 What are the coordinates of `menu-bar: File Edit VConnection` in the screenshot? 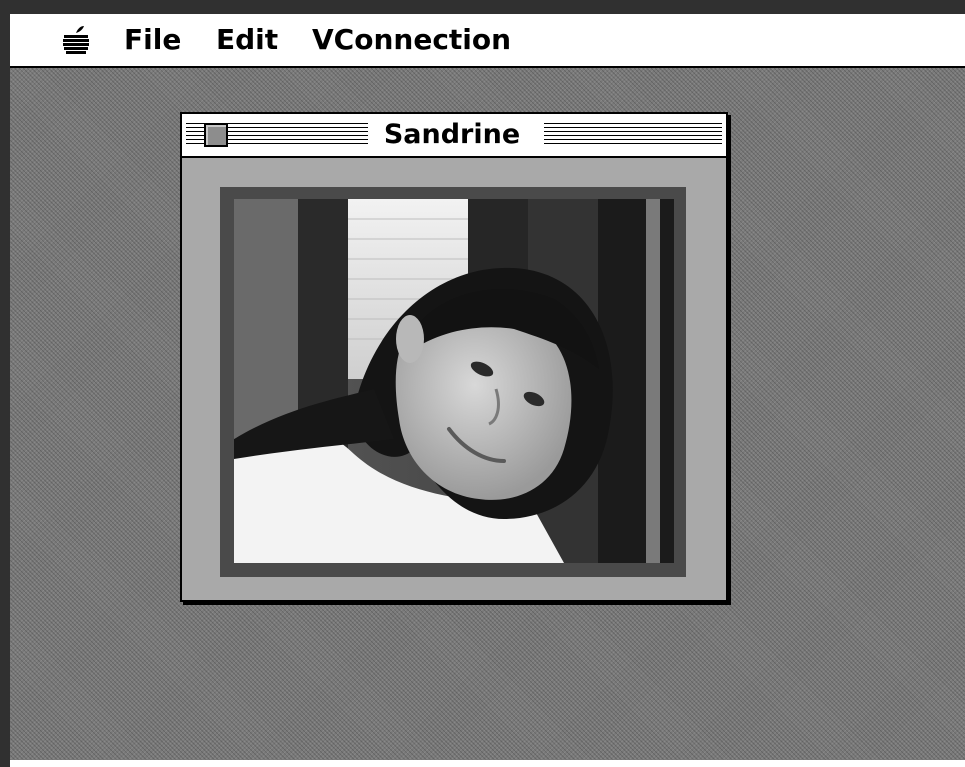 It's located at (487, 41).